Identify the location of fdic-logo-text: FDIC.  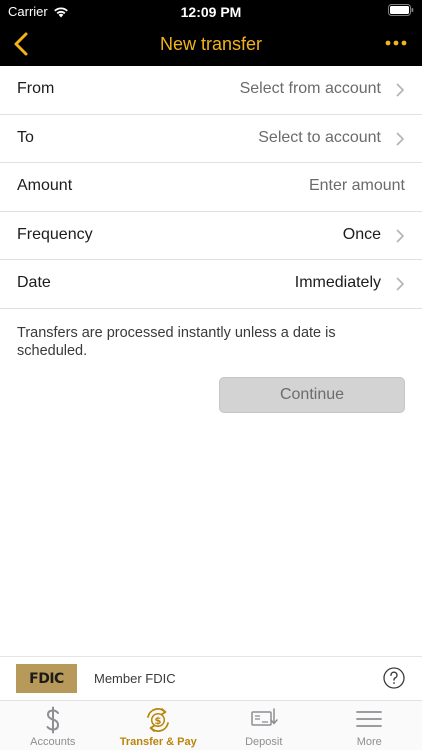
(46, 678).